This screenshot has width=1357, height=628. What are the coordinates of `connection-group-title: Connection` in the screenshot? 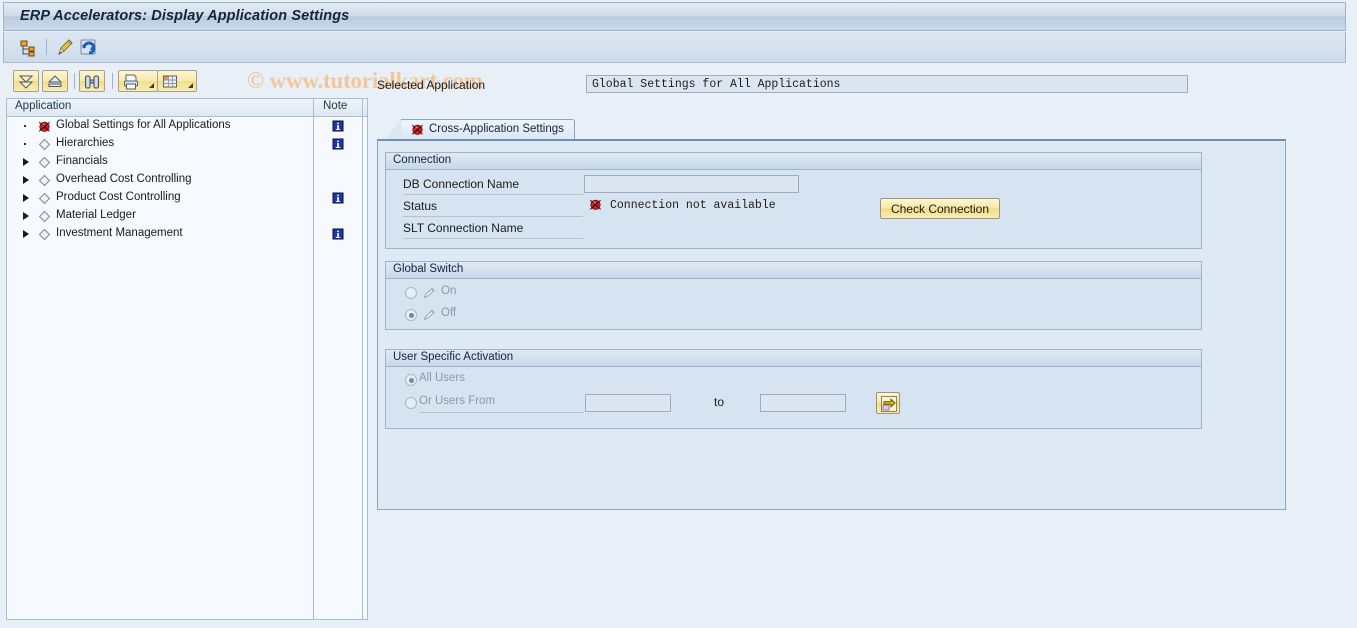 It's located at (793, 161).